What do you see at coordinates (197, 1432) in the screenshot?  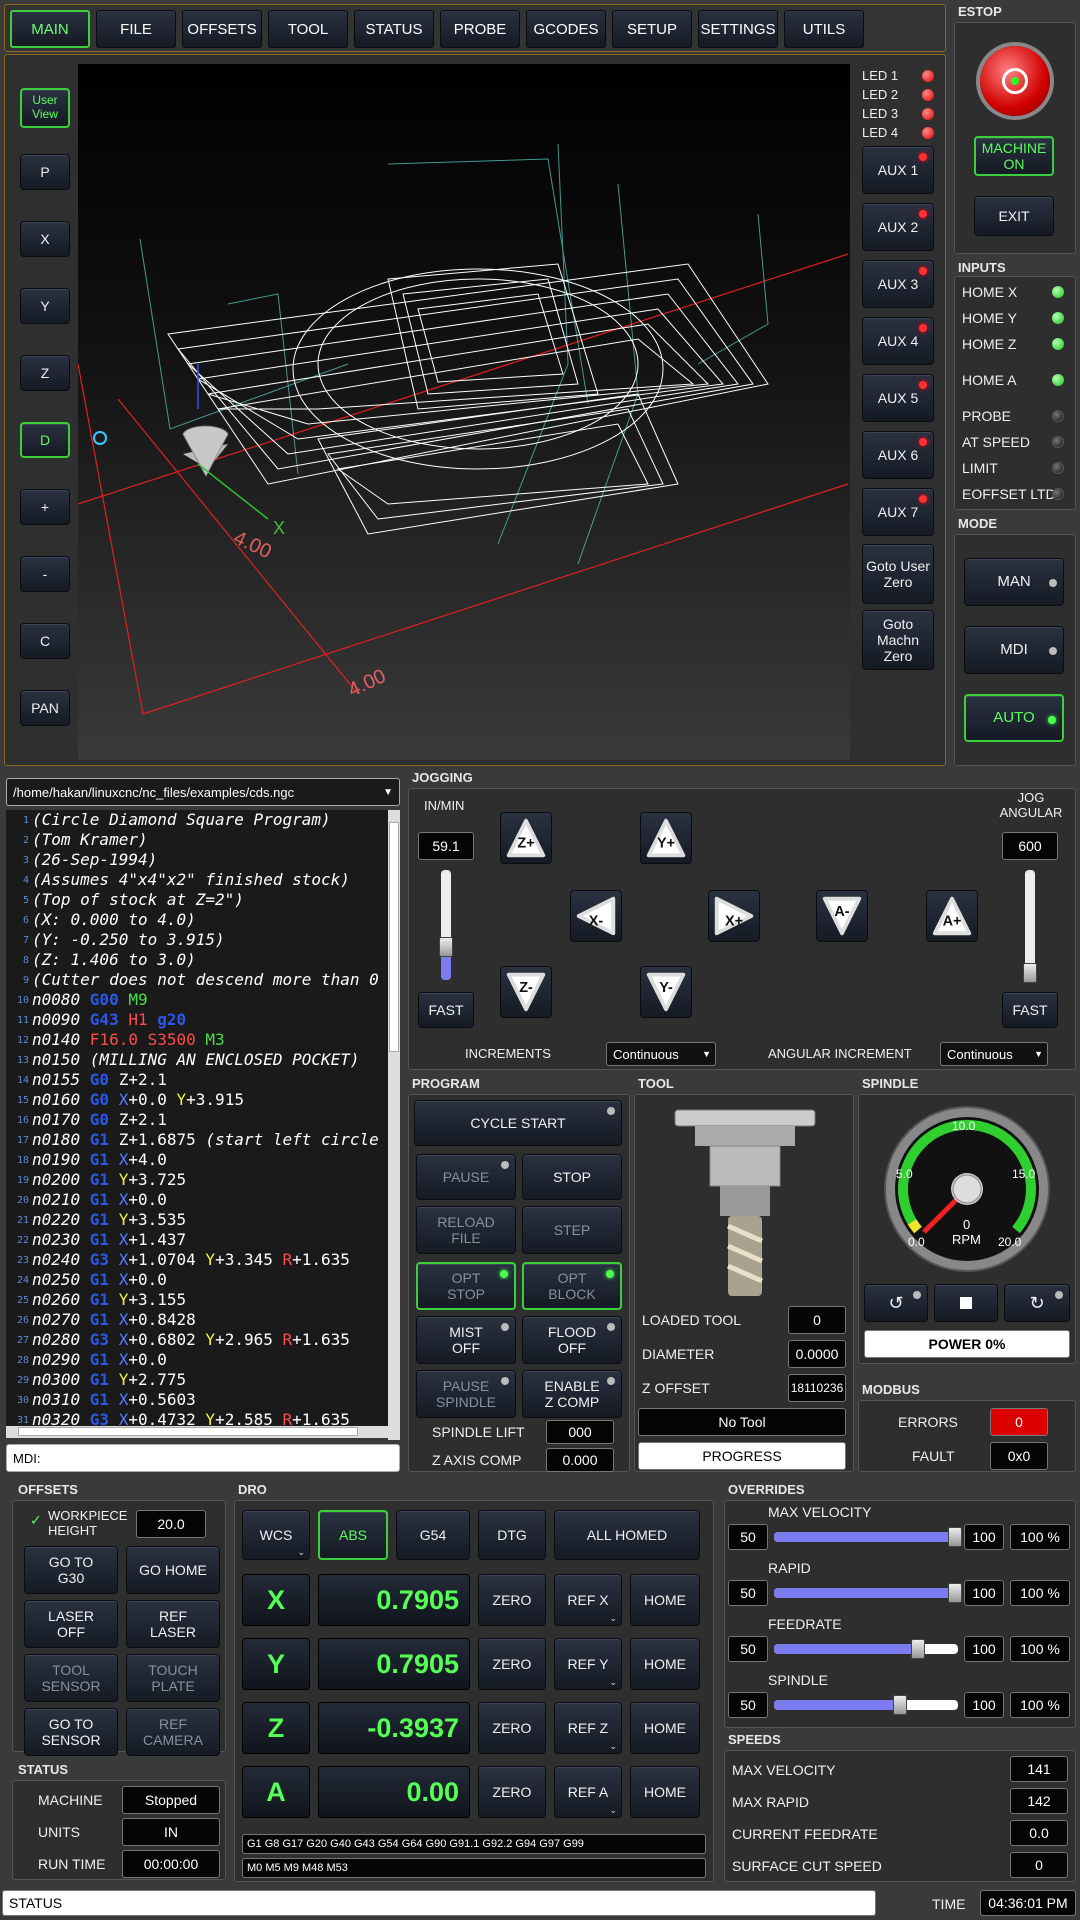 I see `code-hscrollbar` at bounding box center [197, 1432].